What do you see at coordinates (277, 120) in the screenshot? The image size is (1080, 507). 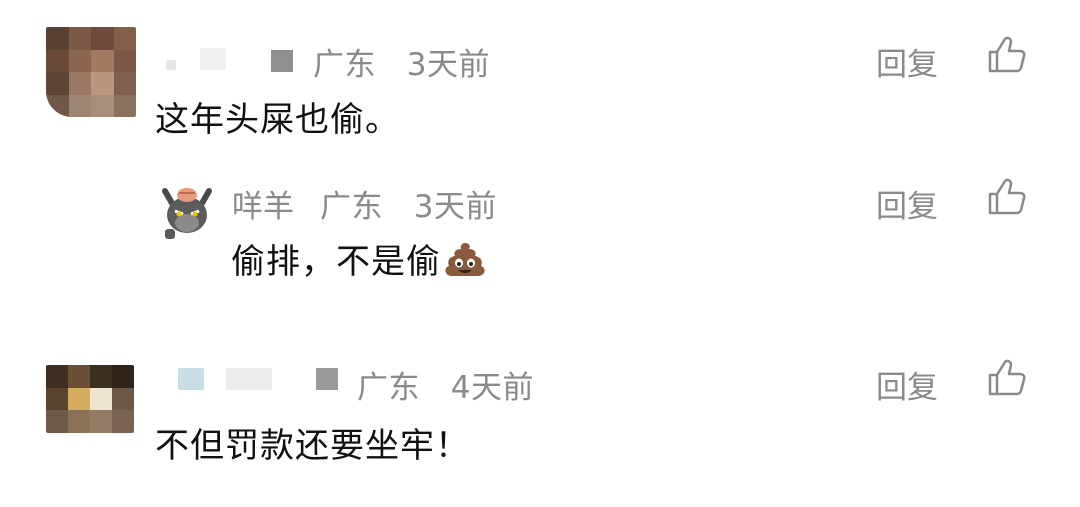 I see `comment-text: 这年头屎也偷。` at bounding box center [277, 120].